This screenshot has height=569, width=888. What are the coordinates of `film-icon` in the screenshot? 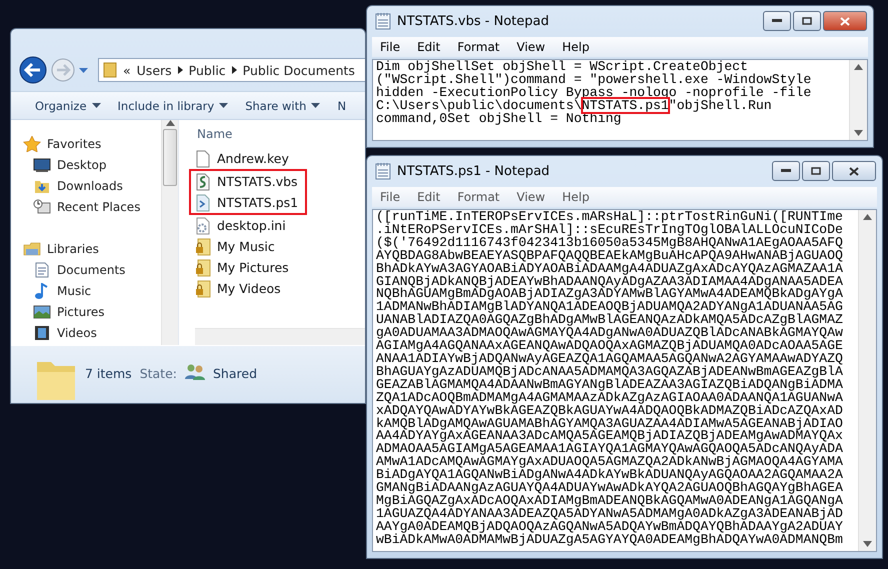 It's located at (42, 332).